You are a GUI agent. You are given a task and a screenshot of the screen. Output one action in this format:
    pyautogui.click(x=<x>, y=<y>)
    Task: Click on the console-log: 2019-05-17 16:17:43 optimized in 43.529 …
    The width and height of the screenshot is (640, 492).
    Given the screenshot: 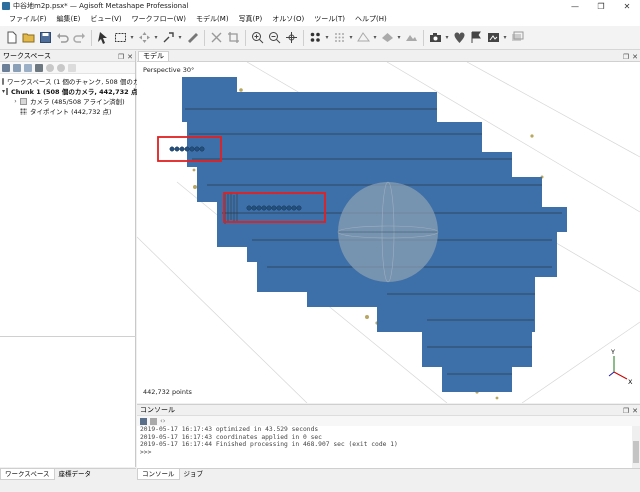 What is the action you would take?
    pyautogui.click(x=388, y=441)
    